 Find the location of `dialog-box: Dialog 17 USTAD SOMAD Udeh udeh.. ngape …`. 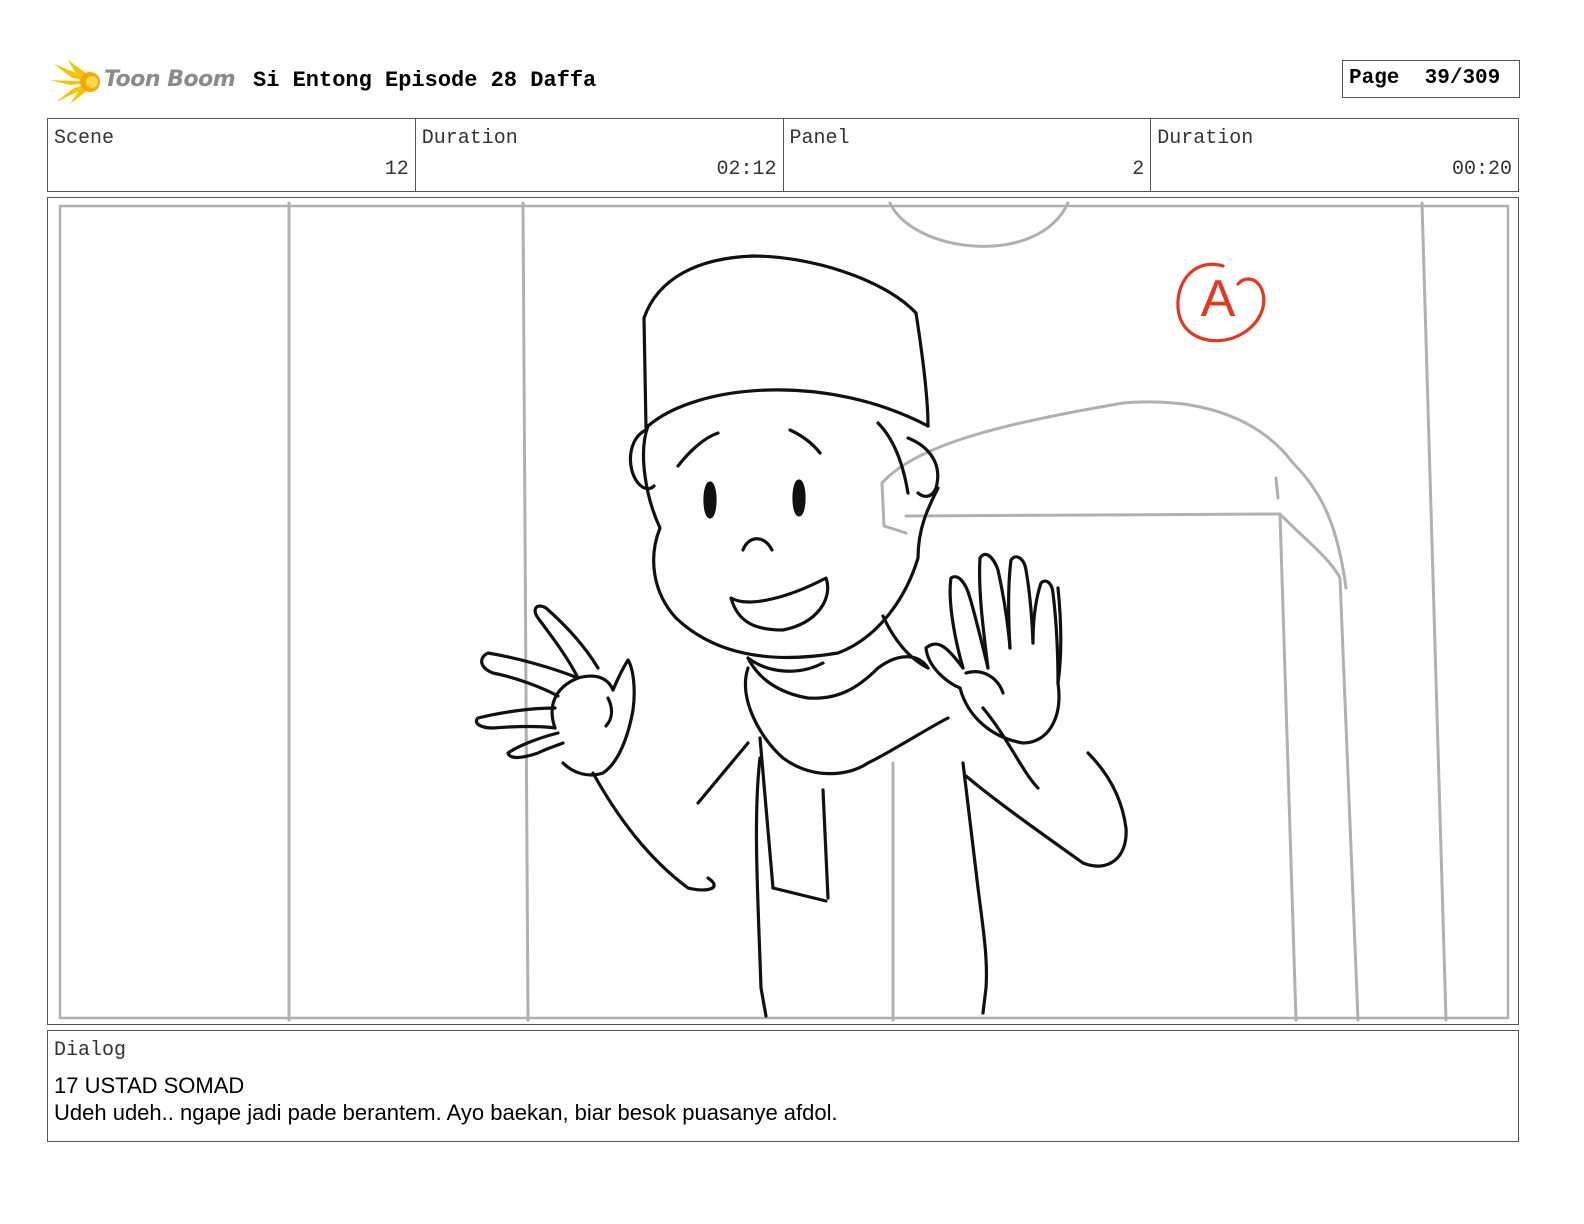

dialog-box: Dialog 17 USTAD SOMAD Udeh udeh.. ngape … is located at coordinates (783, 1086).